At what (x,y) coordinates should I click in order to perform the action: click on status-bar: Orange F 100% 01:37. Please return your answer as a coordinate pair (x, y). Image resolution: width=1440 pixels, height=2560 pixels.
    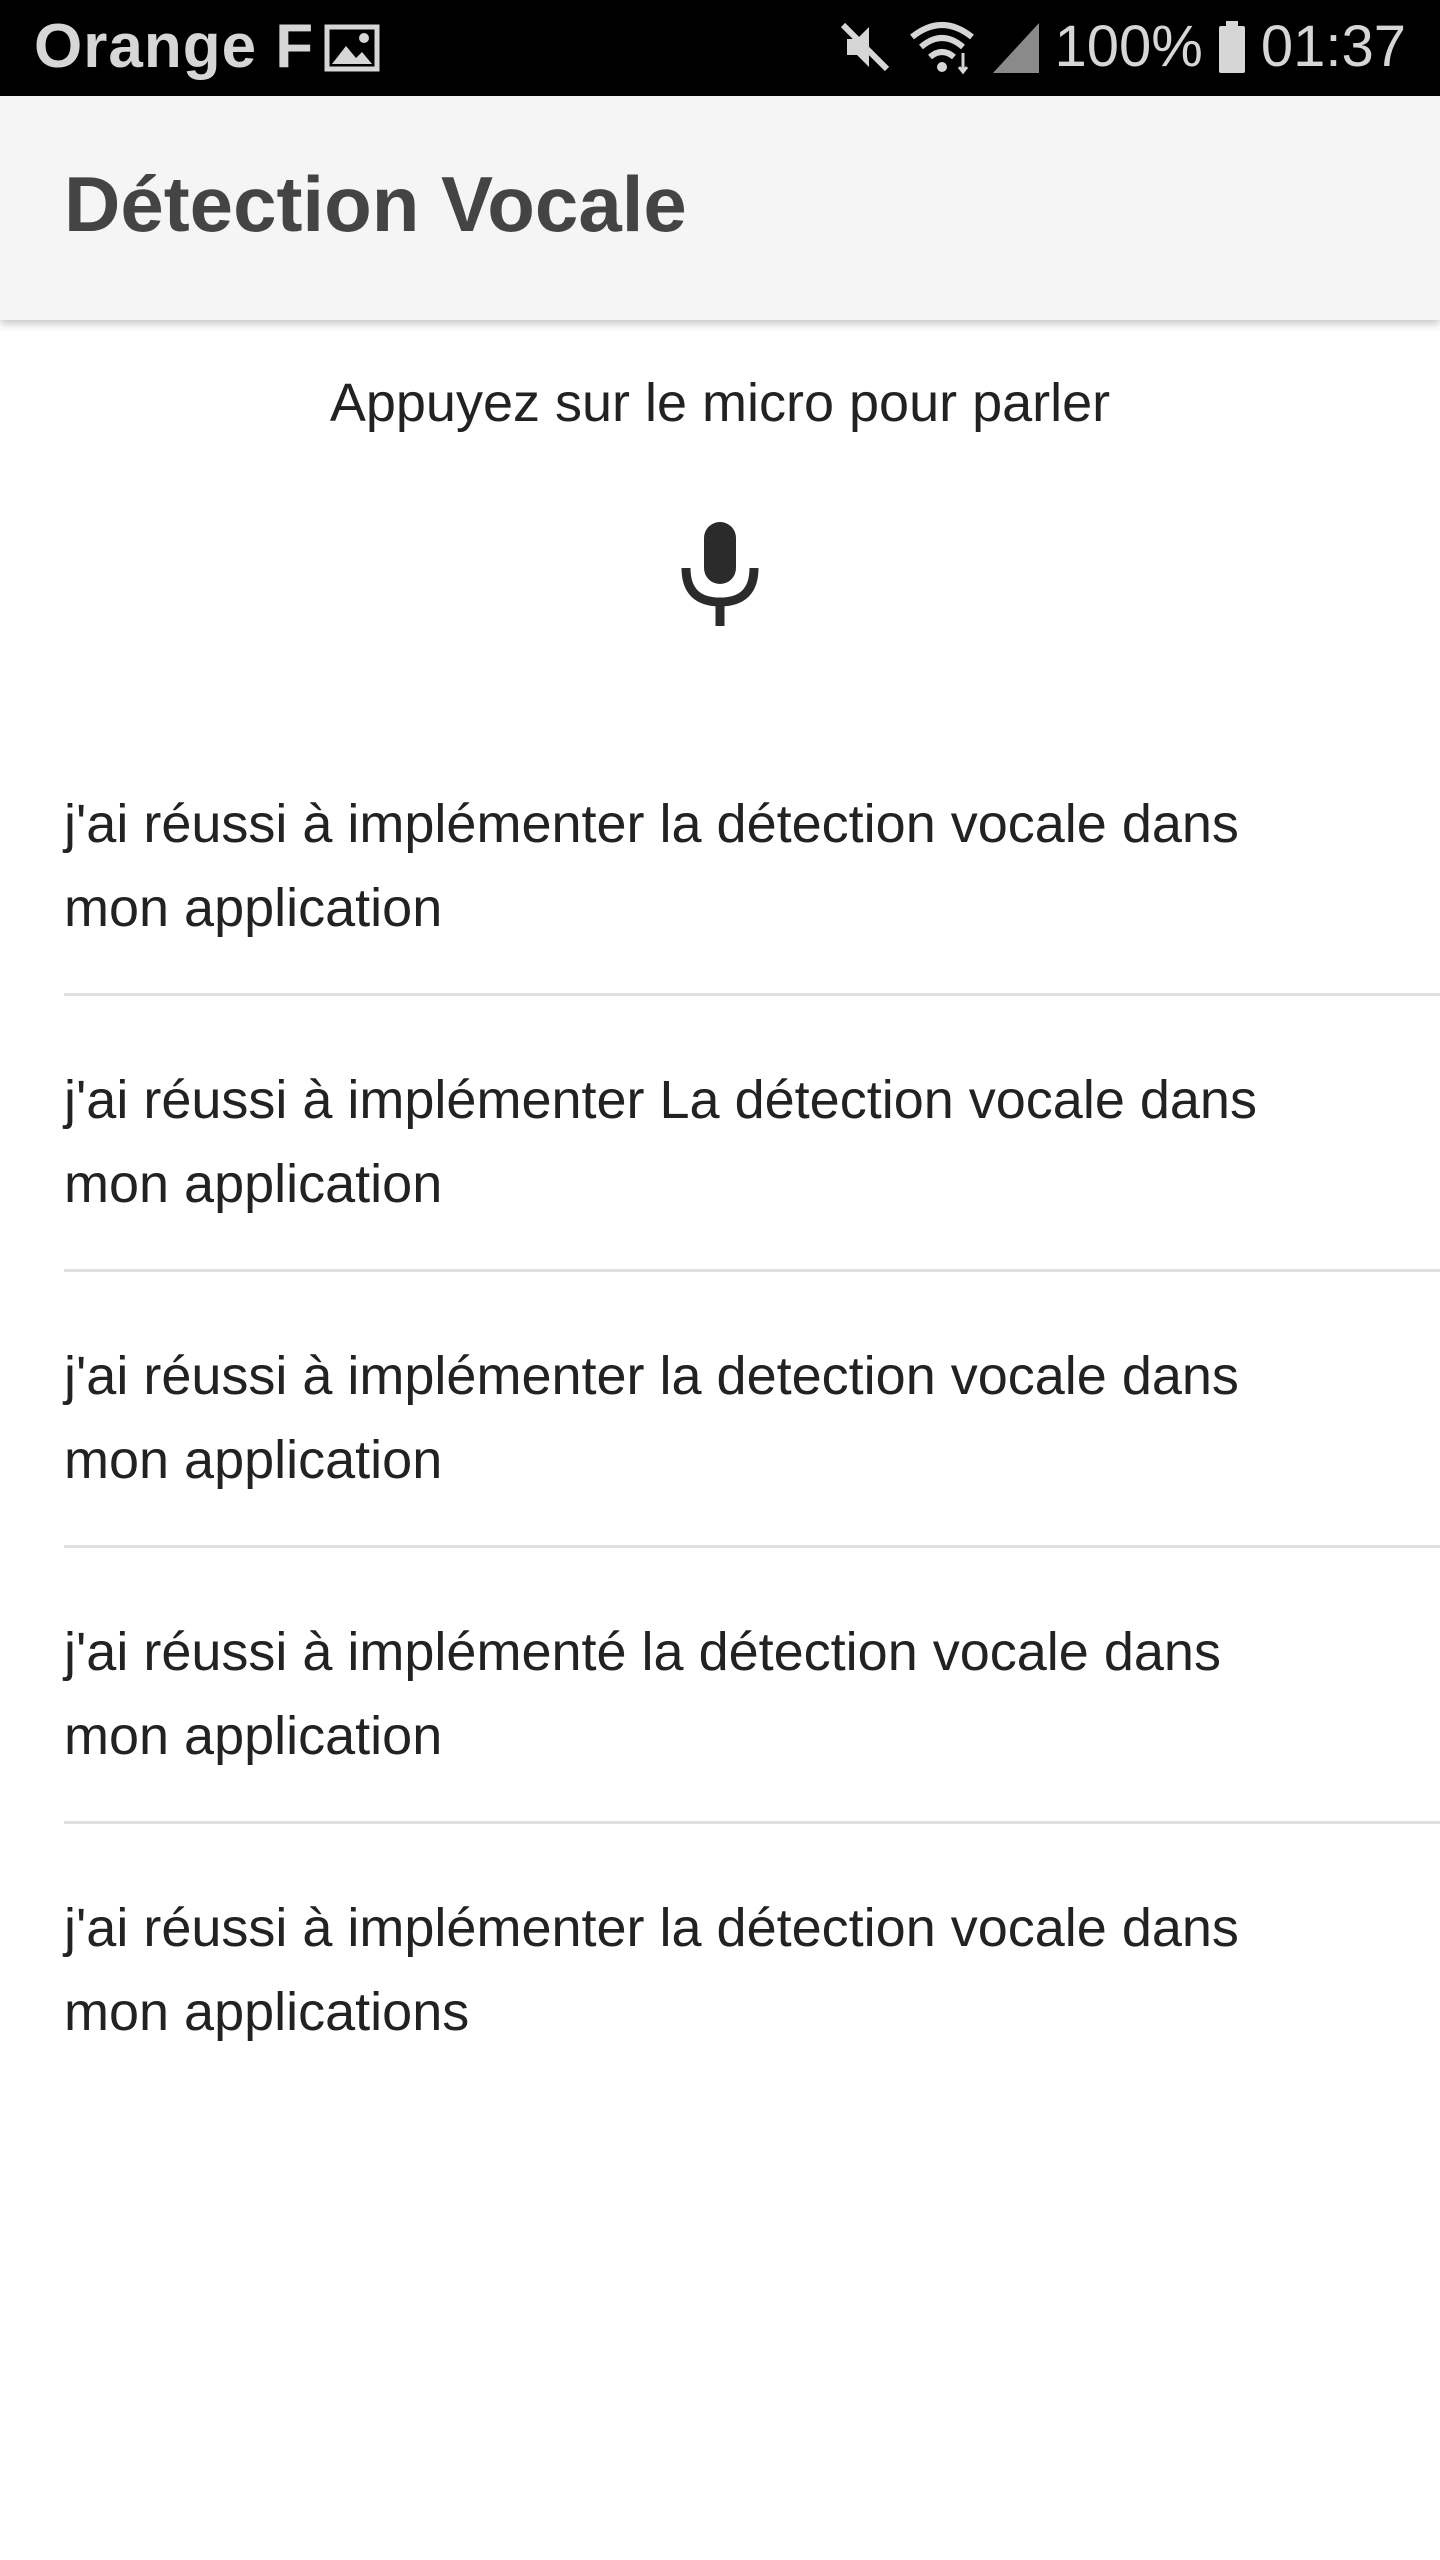
    Looking at the image, I should click on (720, 48).